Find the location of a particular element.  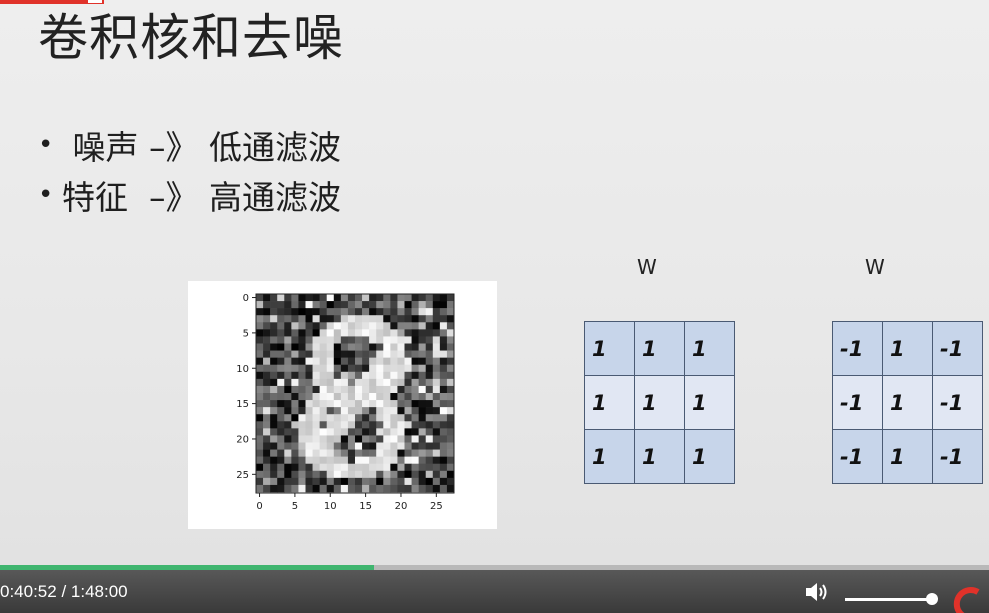

y-axis: 0 5 10 15 20 25 is located at coordinates (246, 387).